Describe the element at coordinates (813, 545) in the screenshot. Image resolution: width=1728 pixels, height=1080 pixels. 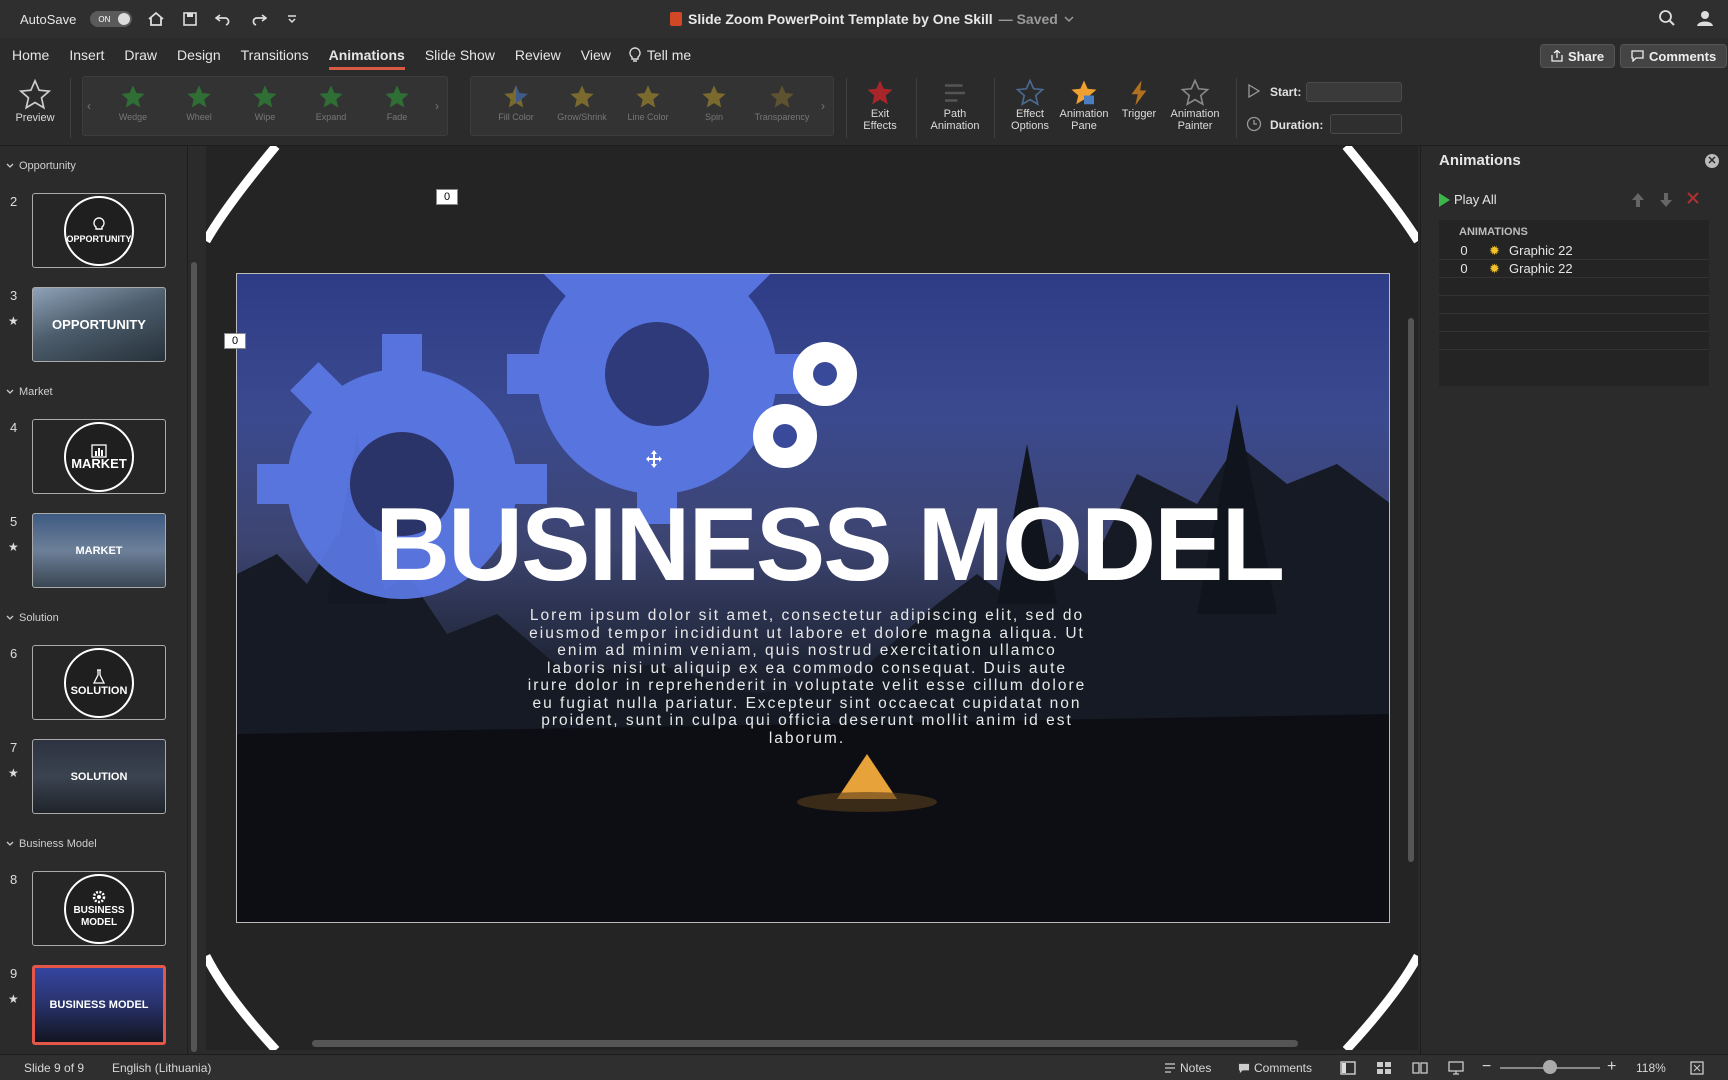
I see `slide-title: BUSINESS MODEL` at that location.